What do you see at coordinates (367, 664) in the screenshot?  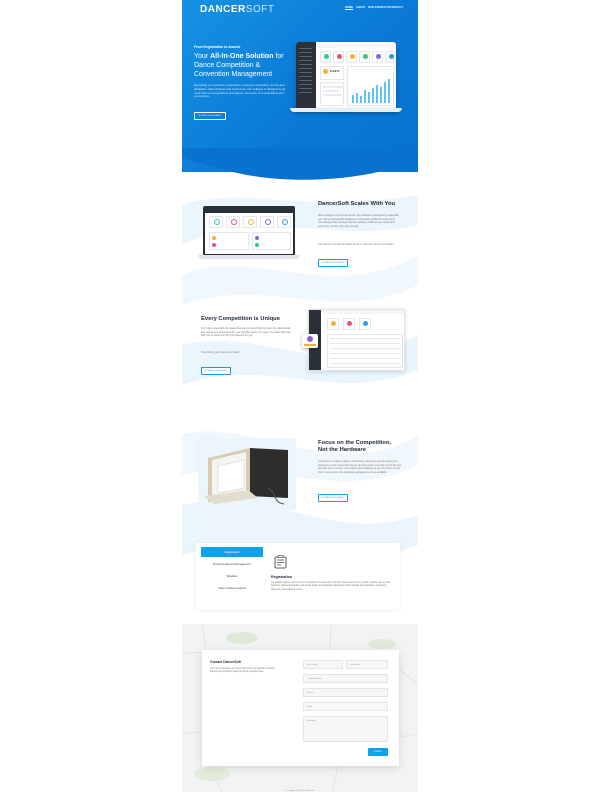 I see `last-name-field: Last Name` at bounding box center [367, 664].